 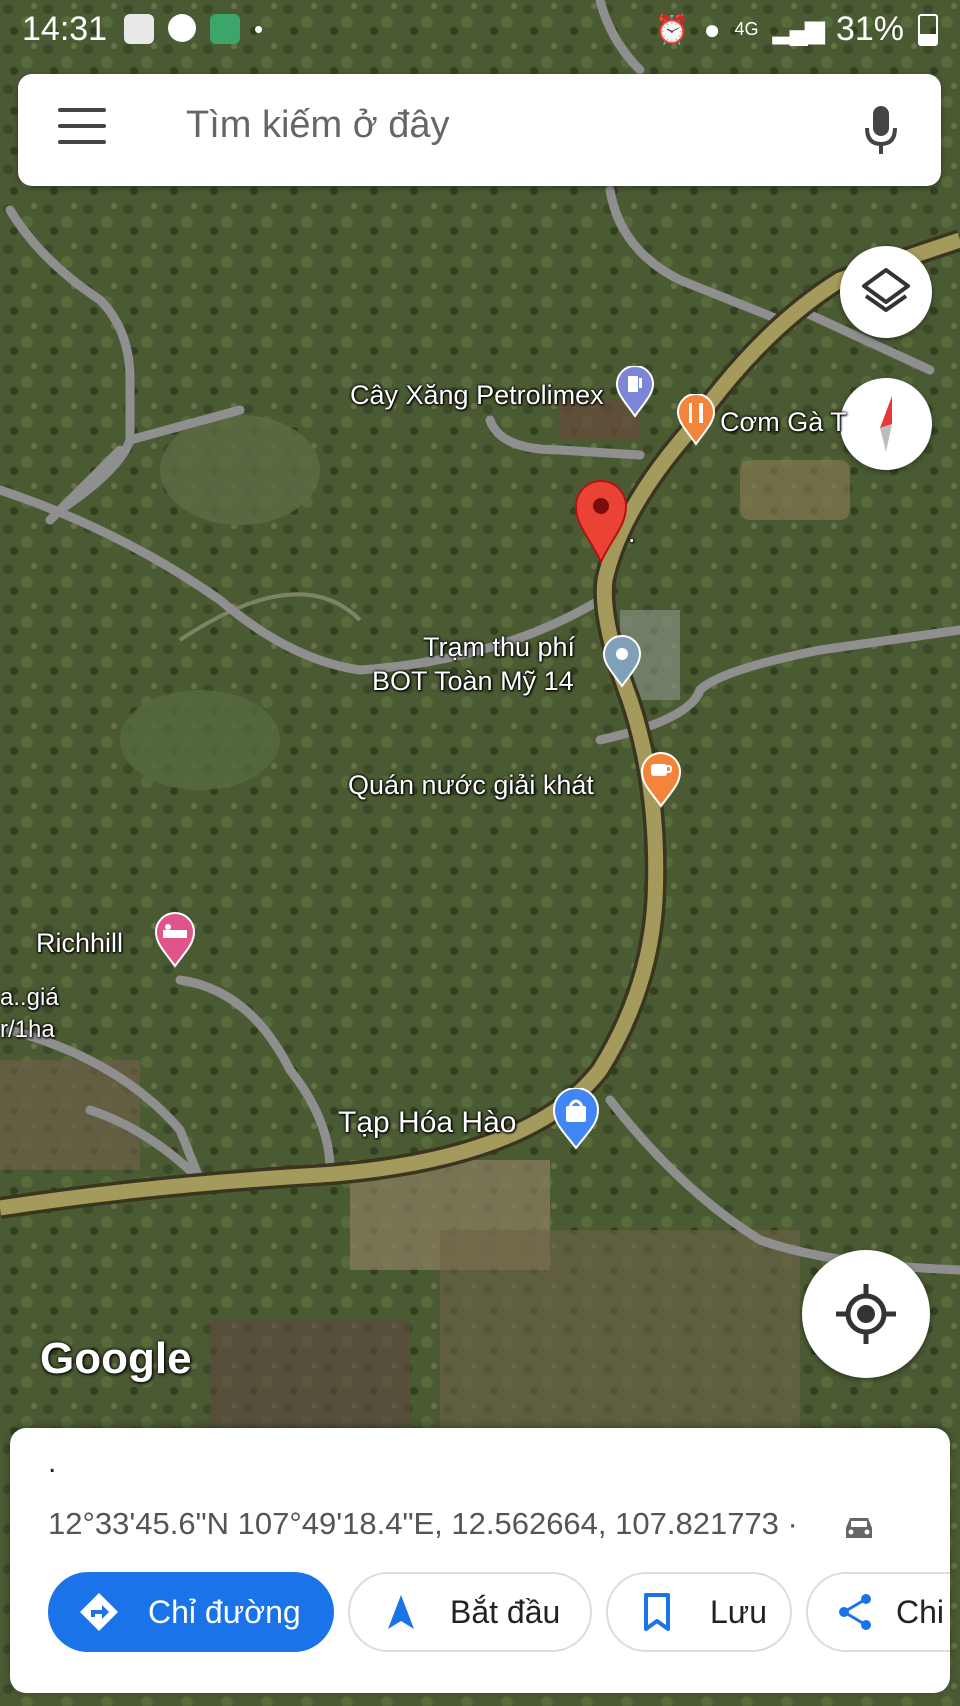 I want to click on place-title: ., so click(x=52, y=1462).